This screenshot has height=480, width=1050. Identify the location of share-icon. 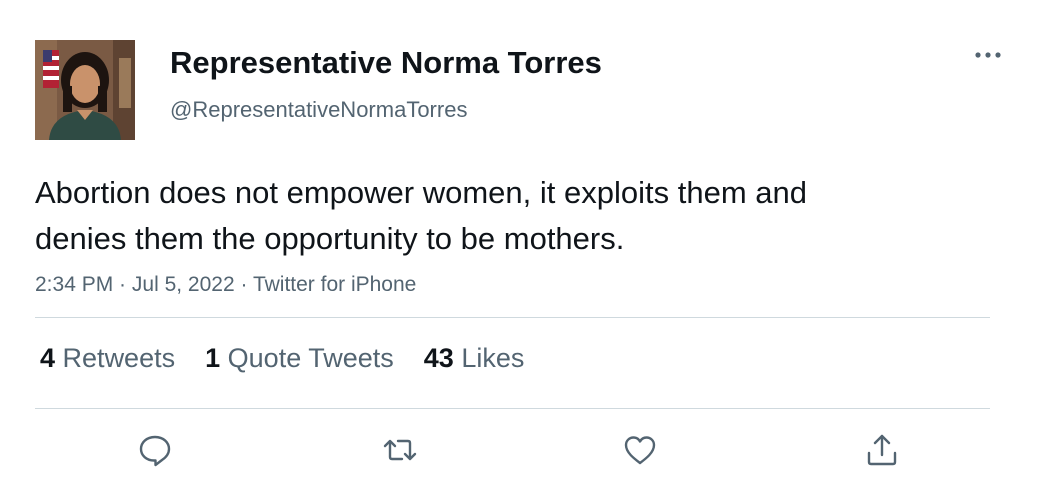
(882, 450).